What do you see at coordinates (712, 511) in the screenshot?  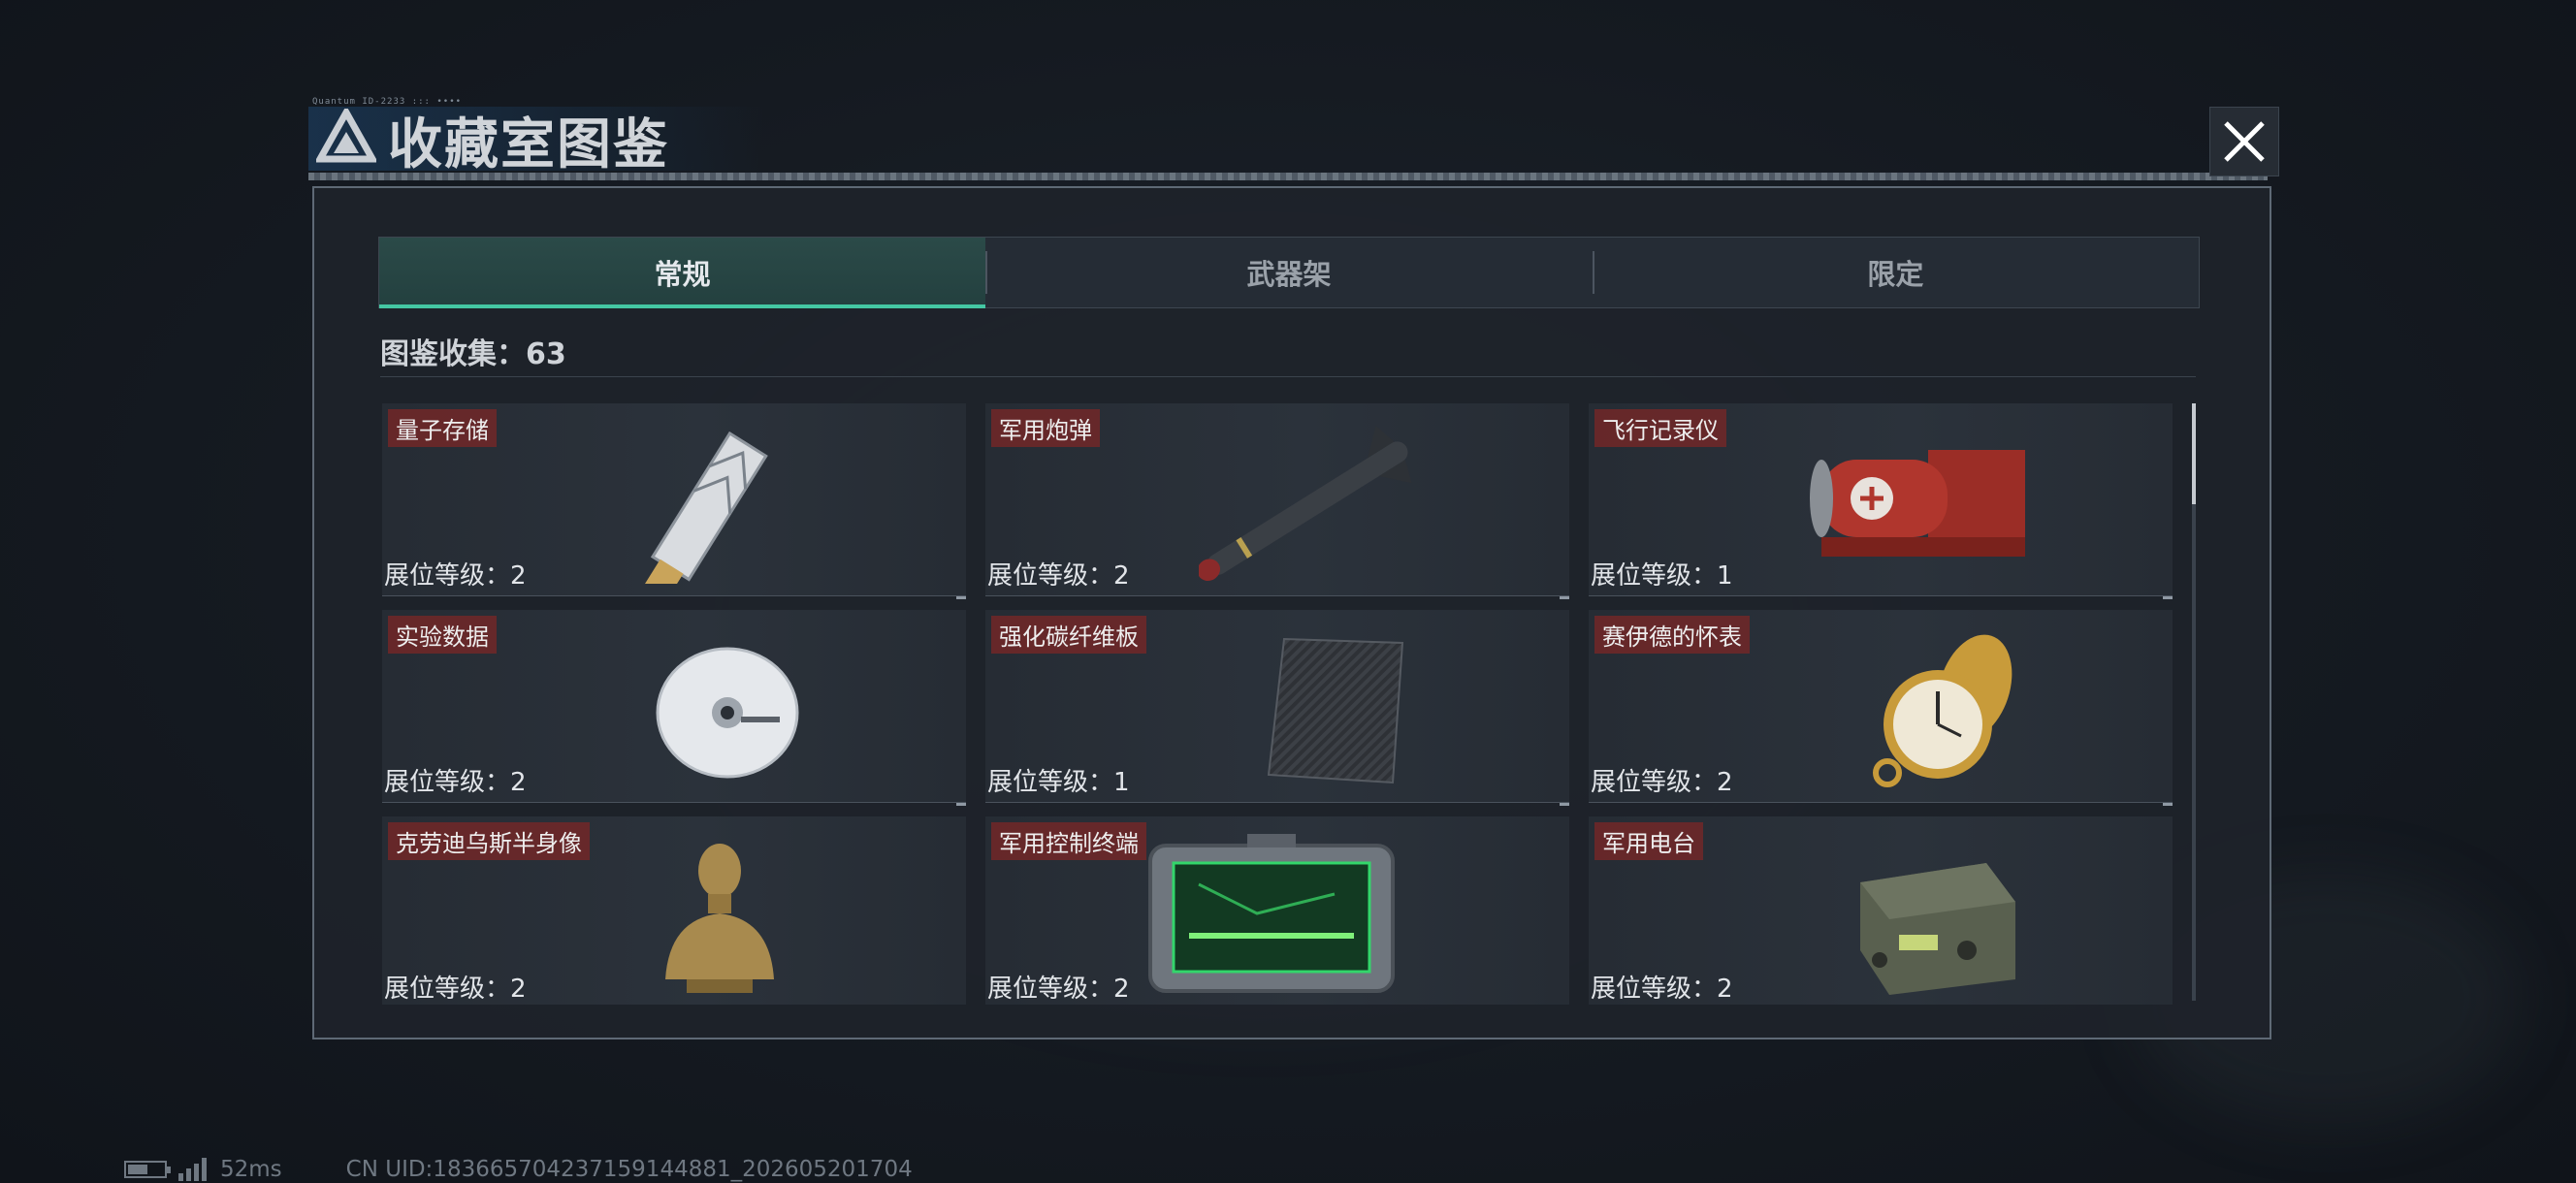 I see `usb-drive-icon` at bounding box center [712, 511].